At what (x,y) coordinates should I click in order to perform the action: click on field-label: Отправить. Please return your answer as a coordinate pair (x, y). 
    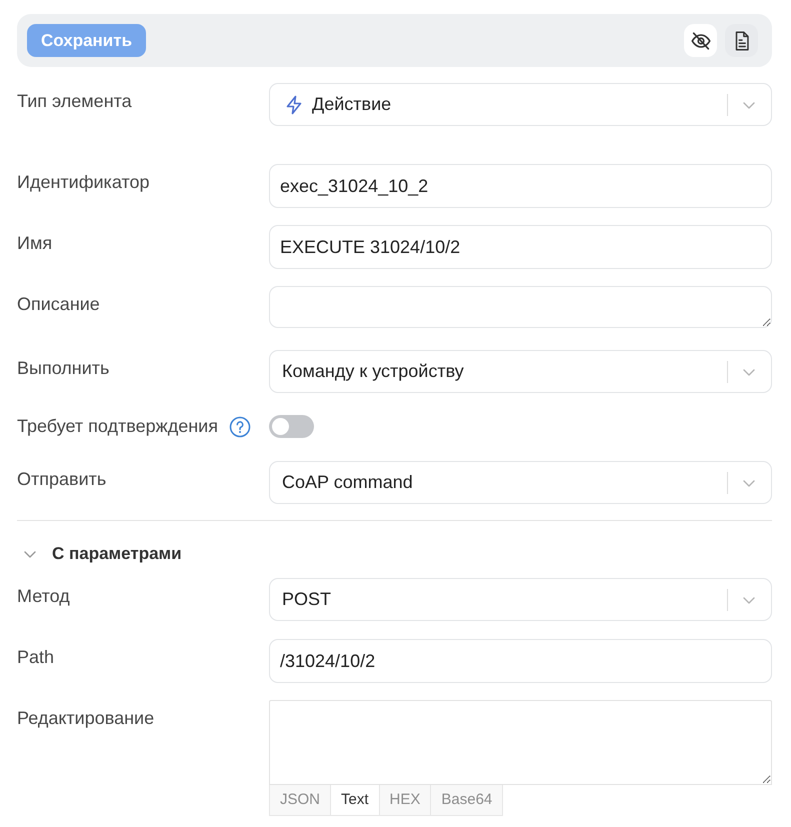
    Looking at the image, I should click on (61, 479).